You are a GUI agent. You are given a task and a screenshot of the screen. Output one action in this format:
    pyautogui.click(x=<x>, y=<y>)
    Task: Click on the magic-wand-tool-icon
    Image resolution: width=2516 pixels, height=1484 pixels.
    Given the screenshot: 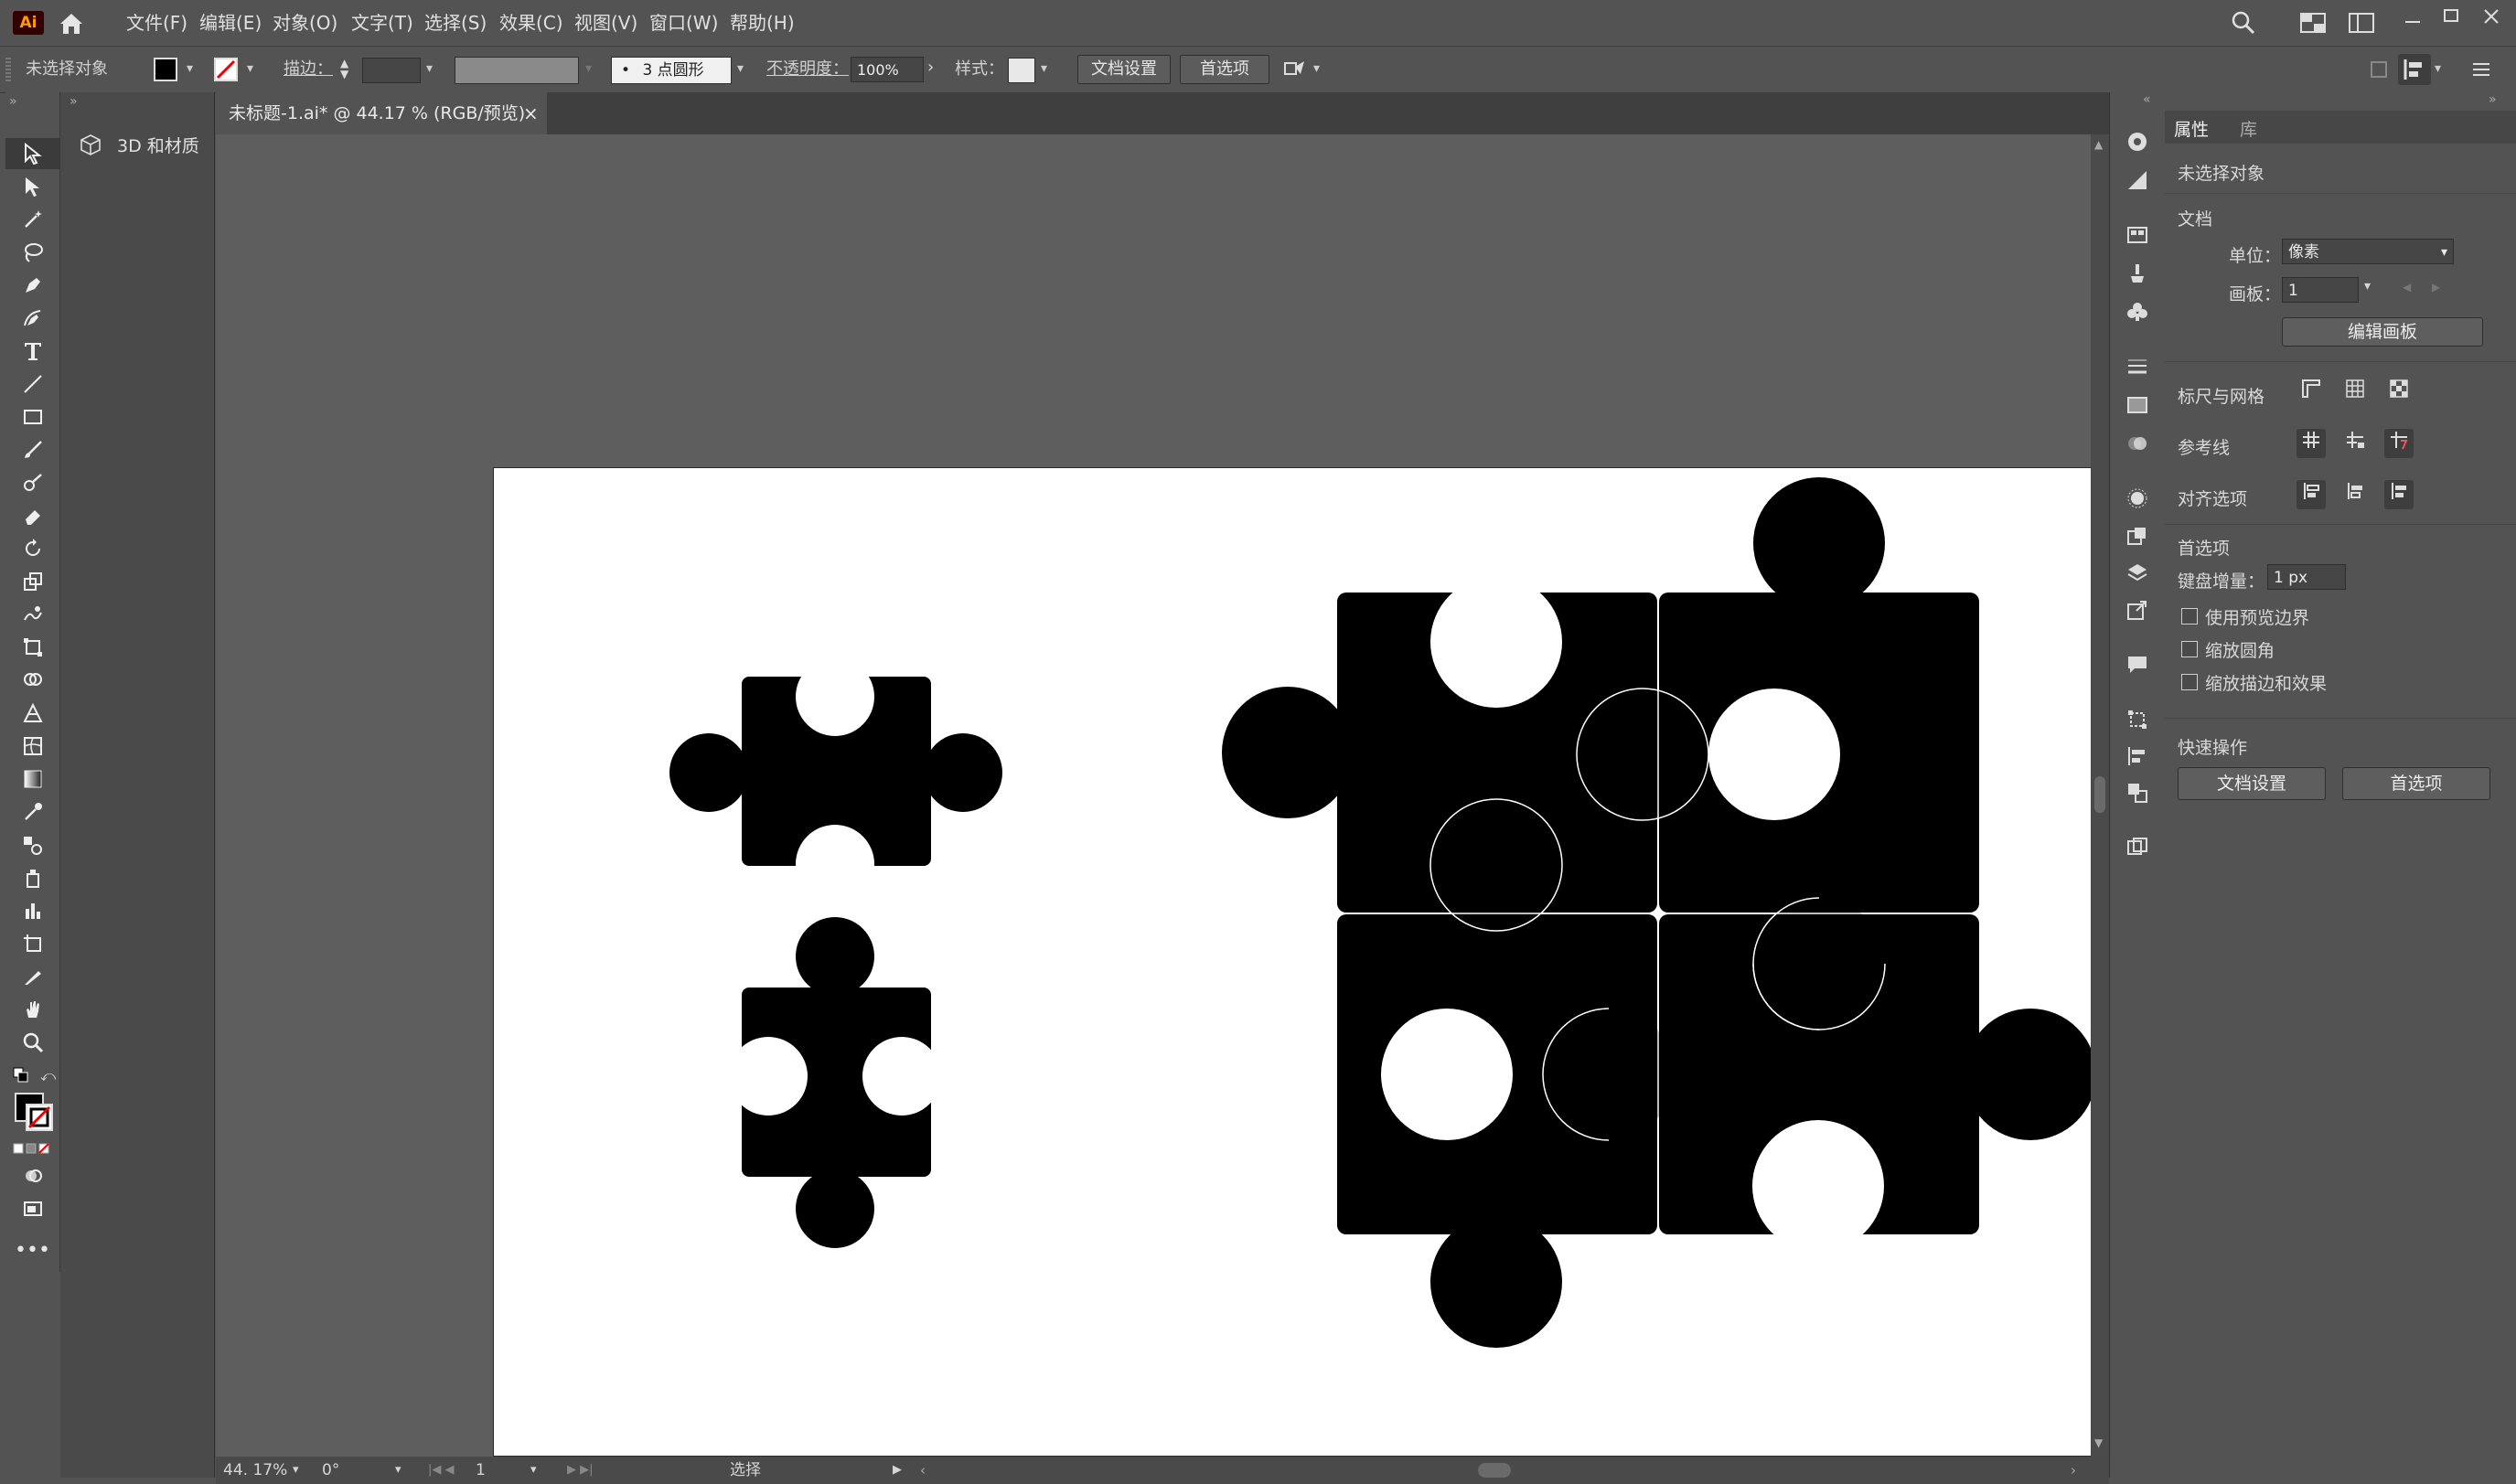 What is the action you would take?
    pyautogui.click(x=32, y=219)
    